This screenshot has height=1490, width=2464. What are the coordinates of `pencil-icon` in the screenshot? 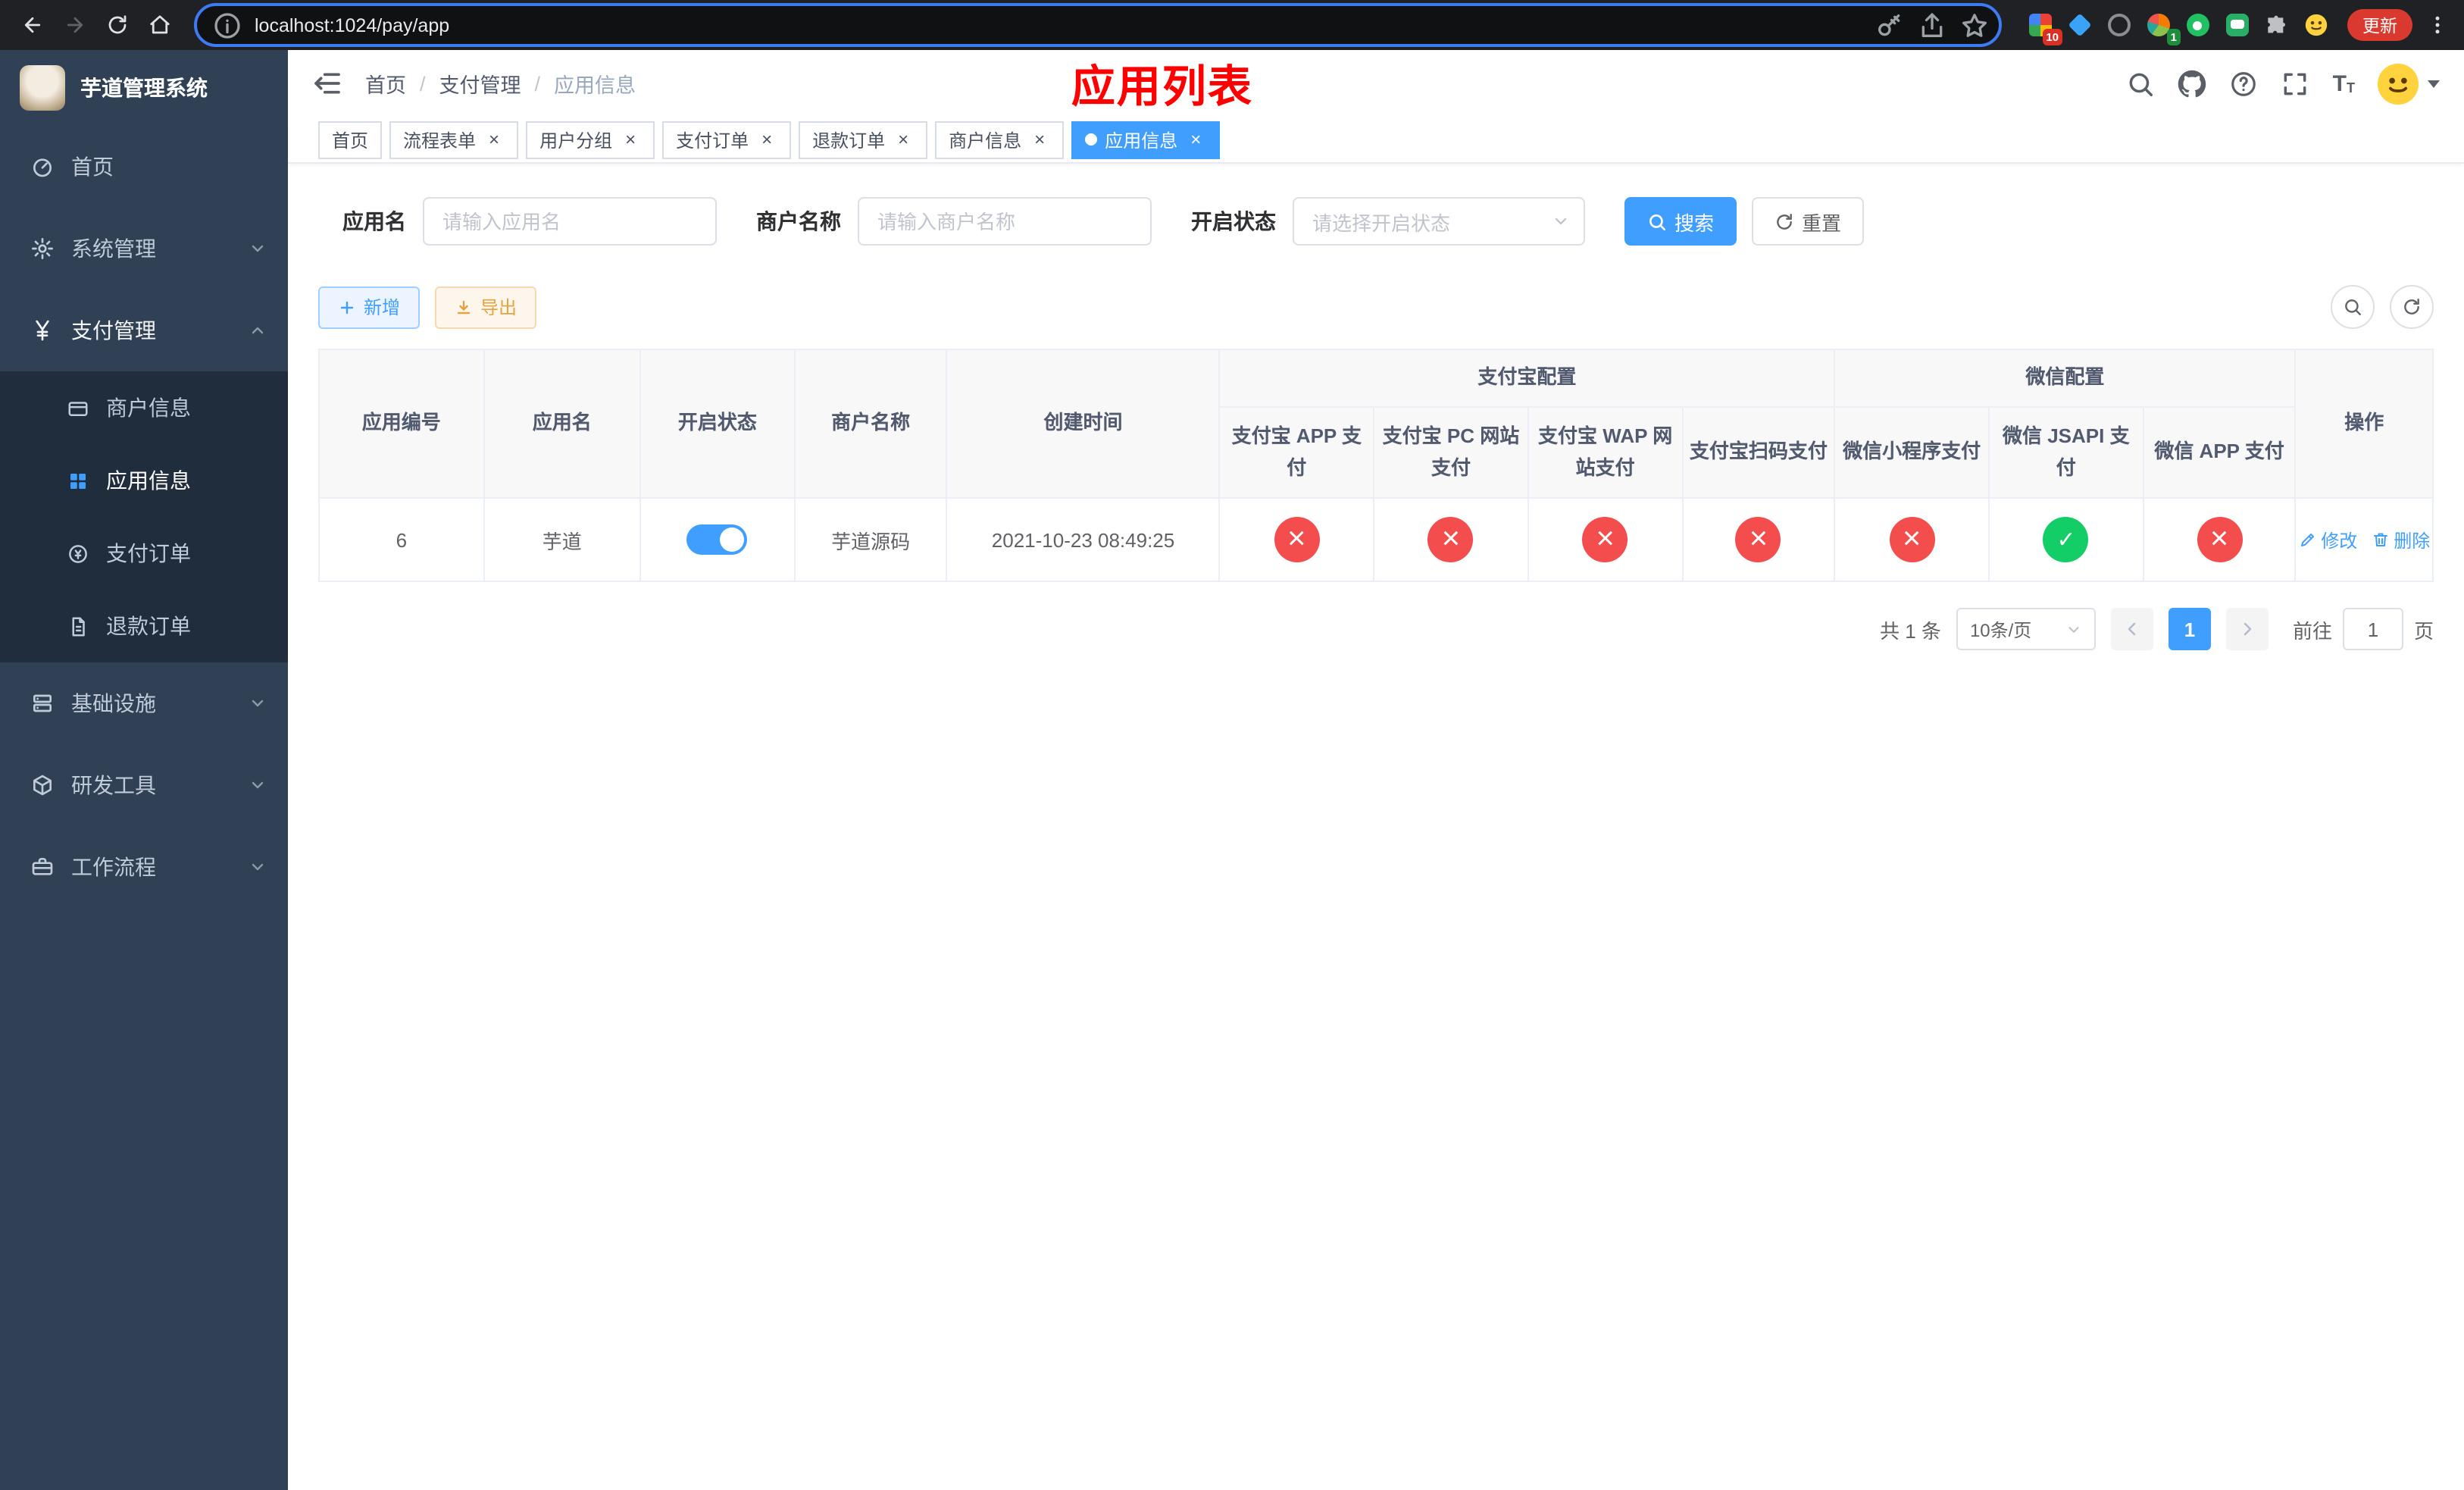 It's located at (2307, 540).